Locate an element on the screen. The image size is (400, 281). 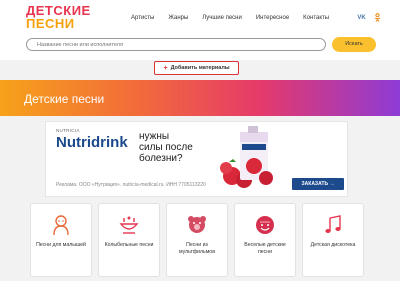
category-card-cartoons: Песни из мультфильмов is located at coordinates (197, 240).